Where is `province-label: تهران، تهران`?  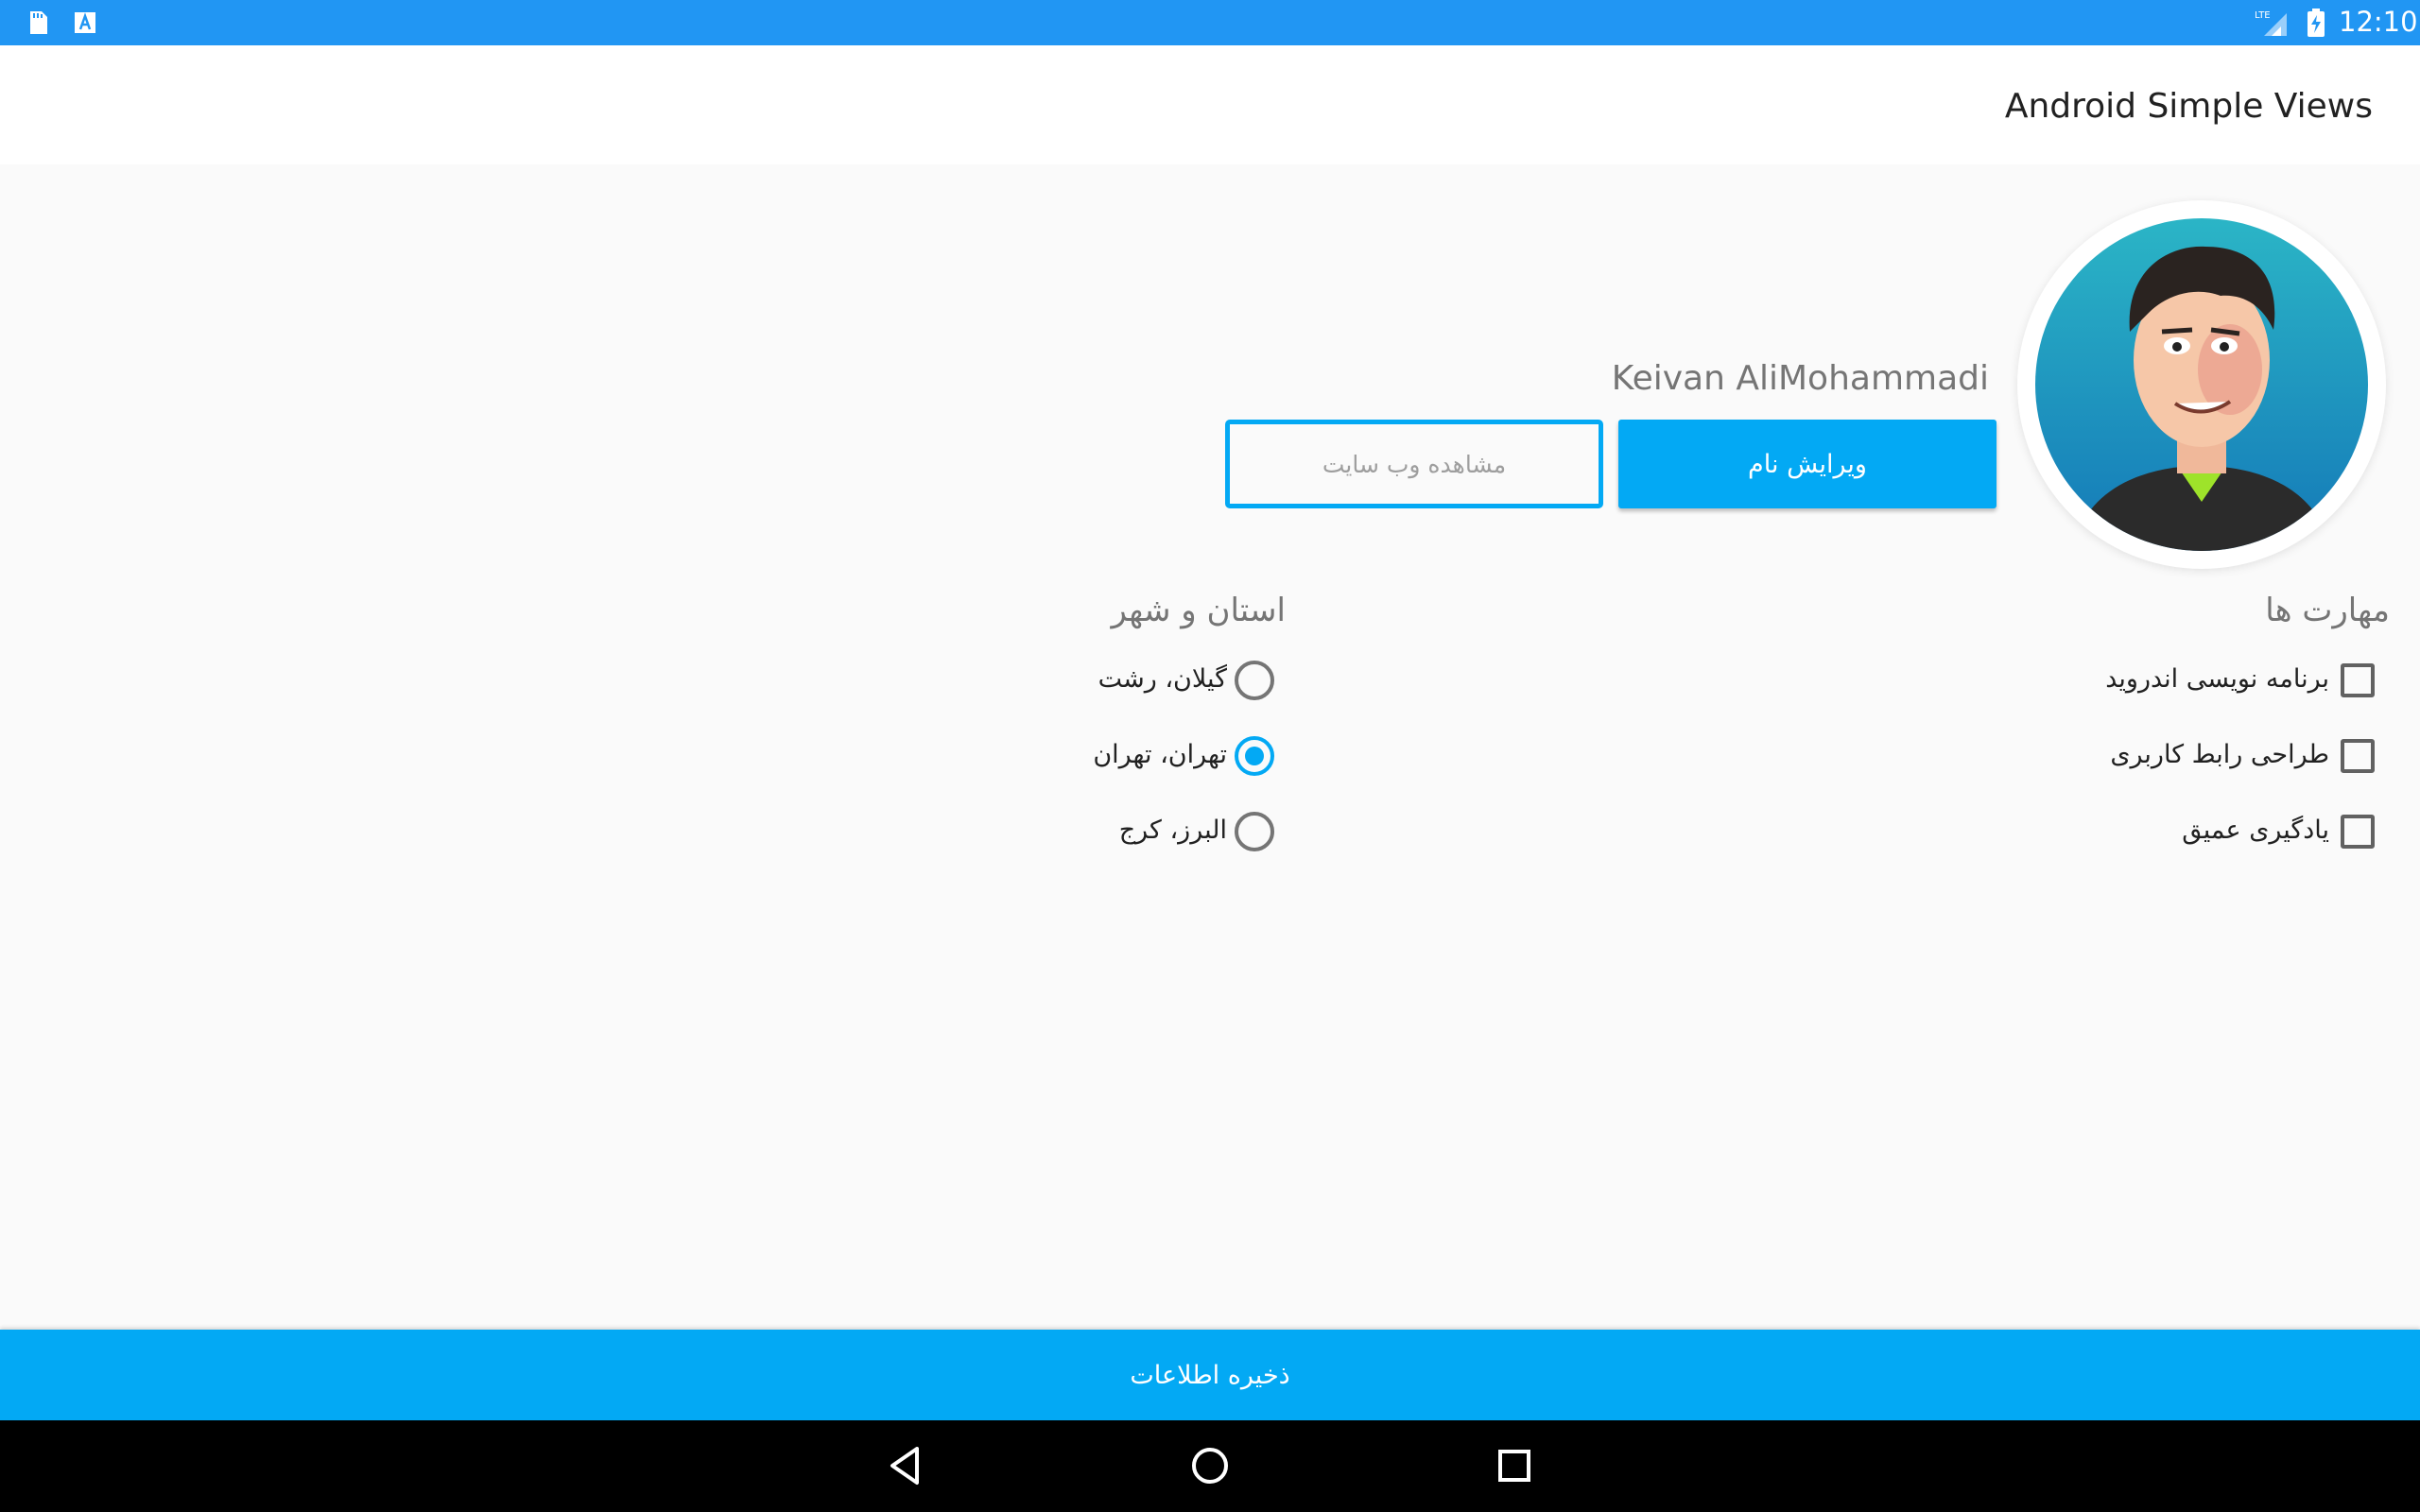 province-label: تهران، تهران is located at coordinates (1160, 754).